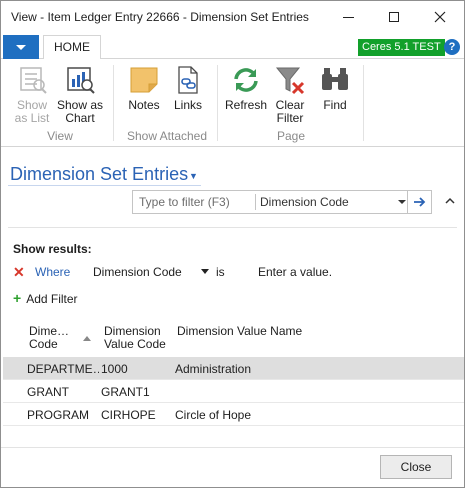  What do you see at coordinates (305, 415) in the screenshot?
I see `cell-dimension-value-name: Circle of Hope` at bounding box center [305, 415].